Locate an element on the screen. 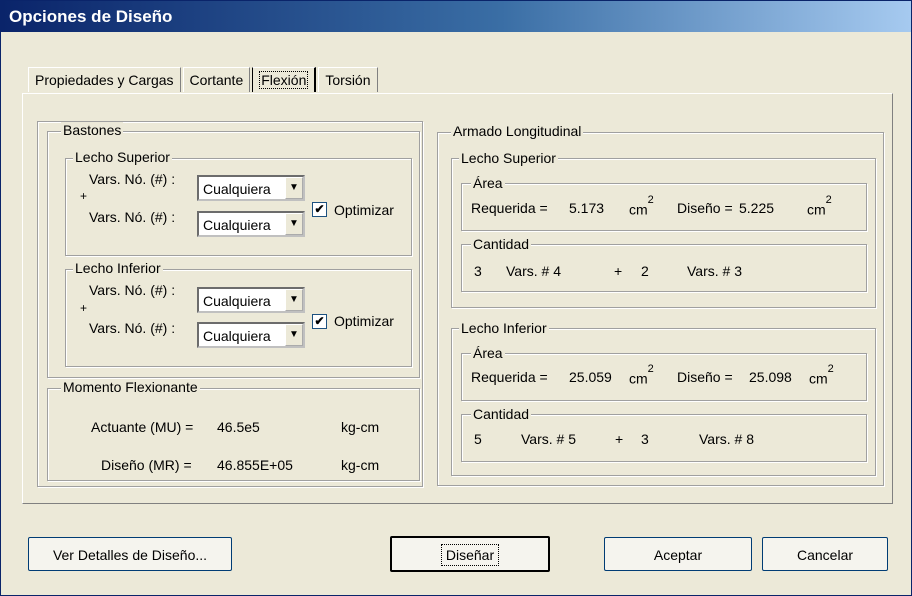 Image resolution: width=912 pixels, height=596 pixels. bastones-title: Bastones is located at coordinates (92, 130).